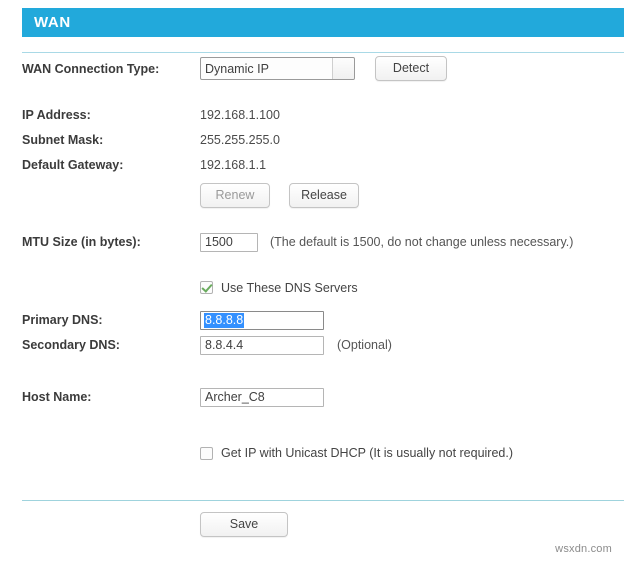  Describe the element at coordinates (240, 139) in the screenshot. I see `subnet-mask-value: 255.255.255.0` at that location.